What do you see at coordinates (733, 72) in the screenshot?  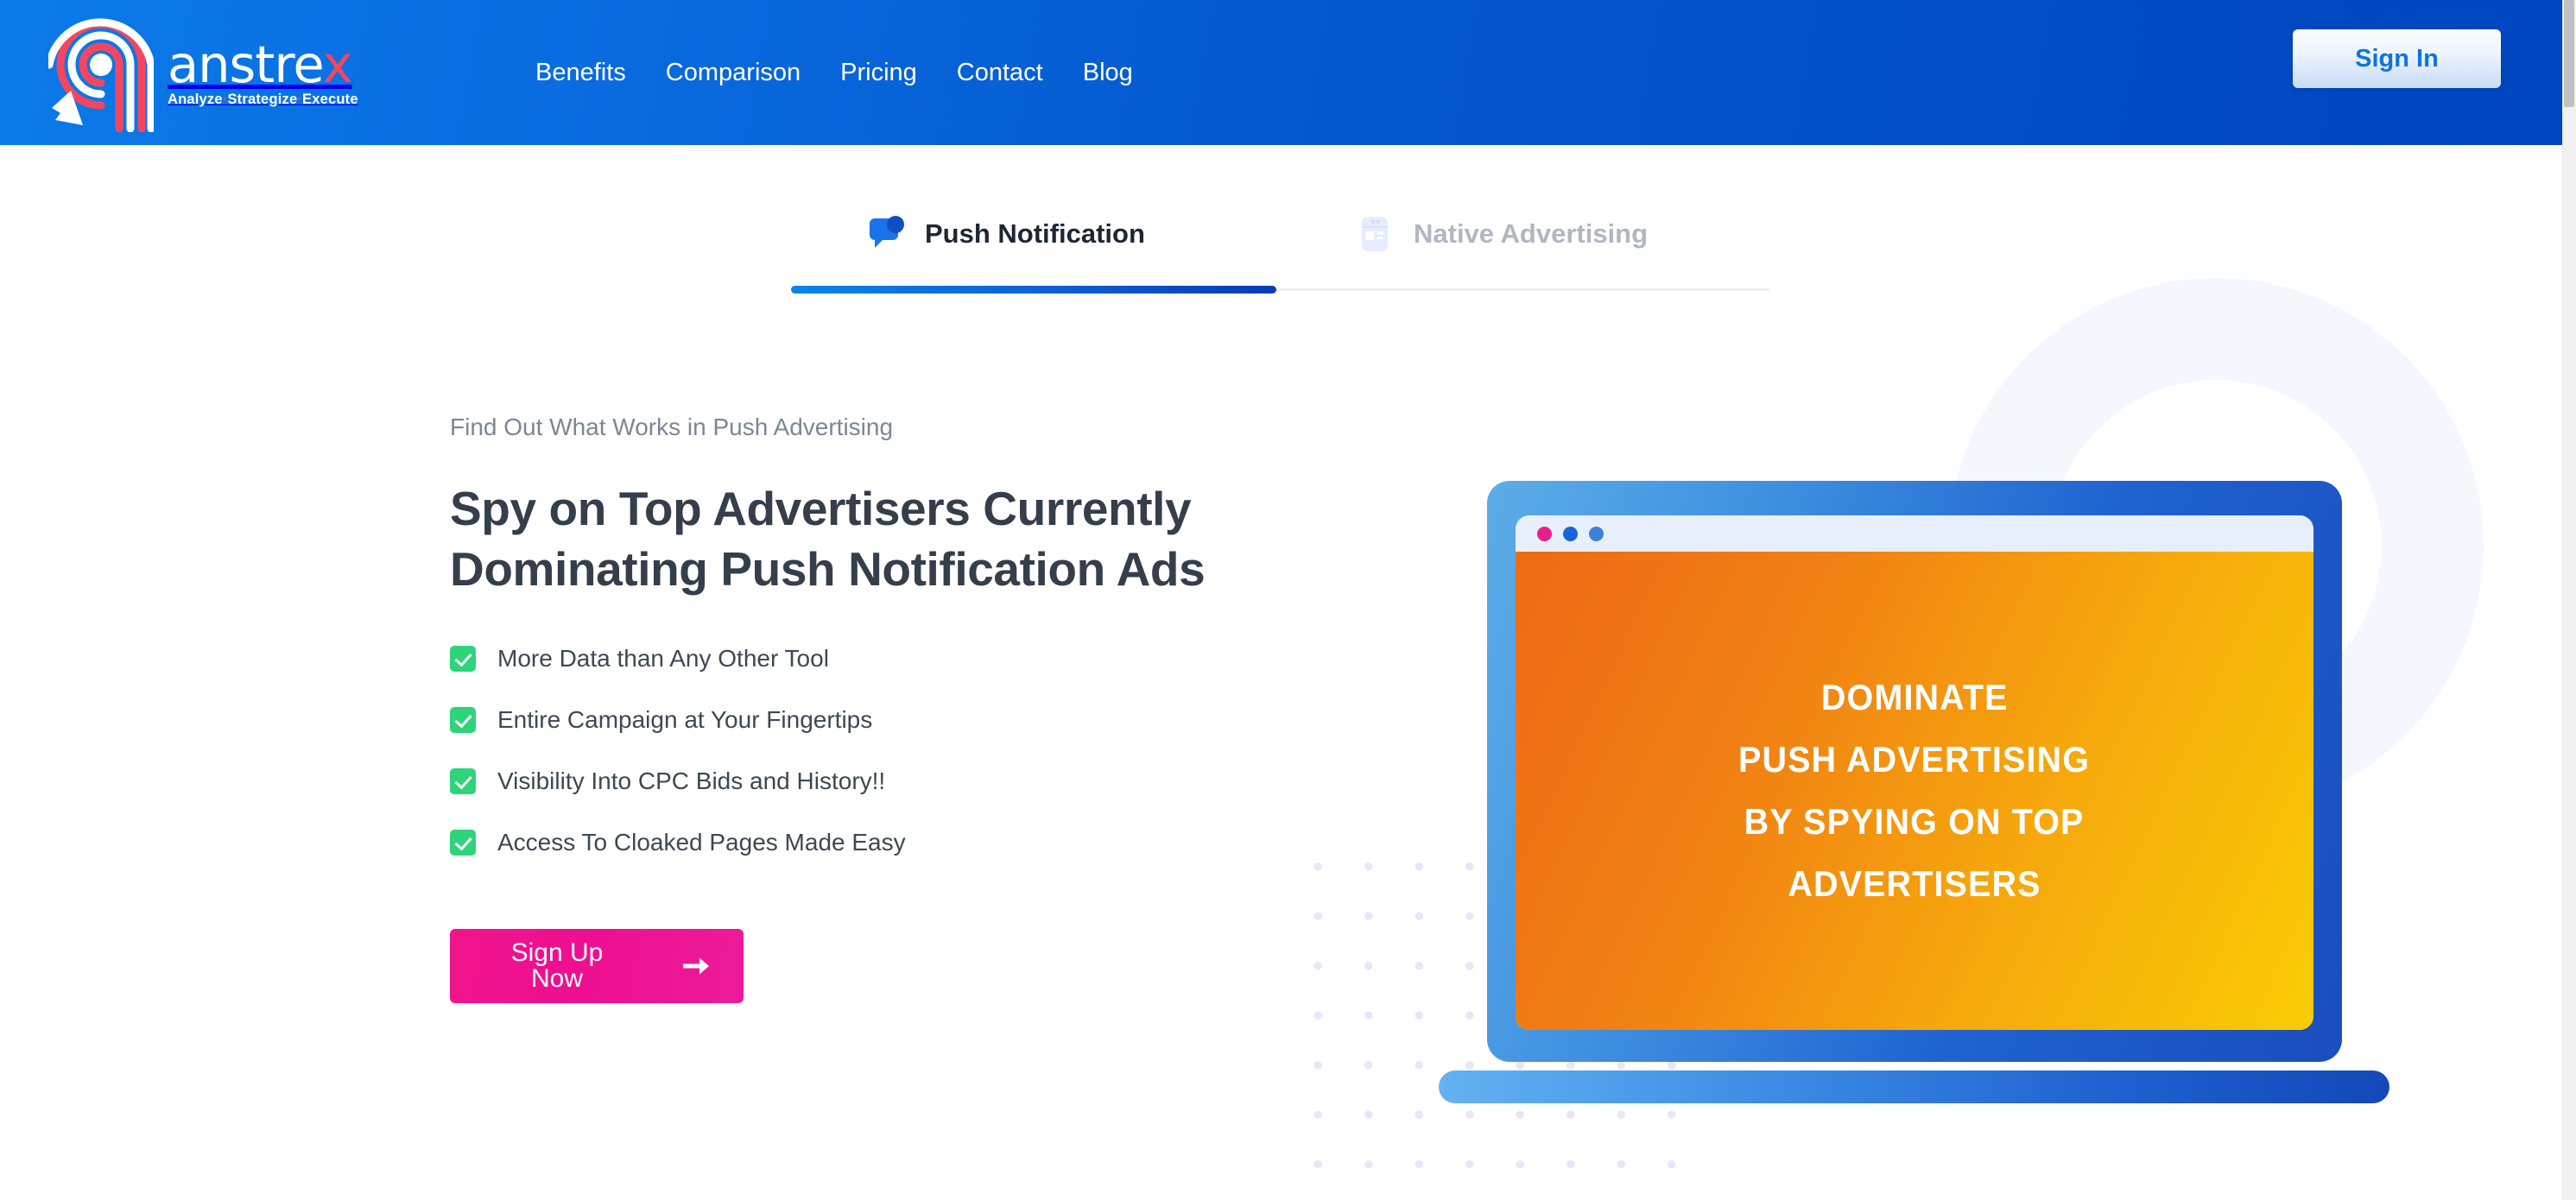 I see `nav-item-comparison: Comparison` at bounding box center [733, 72].